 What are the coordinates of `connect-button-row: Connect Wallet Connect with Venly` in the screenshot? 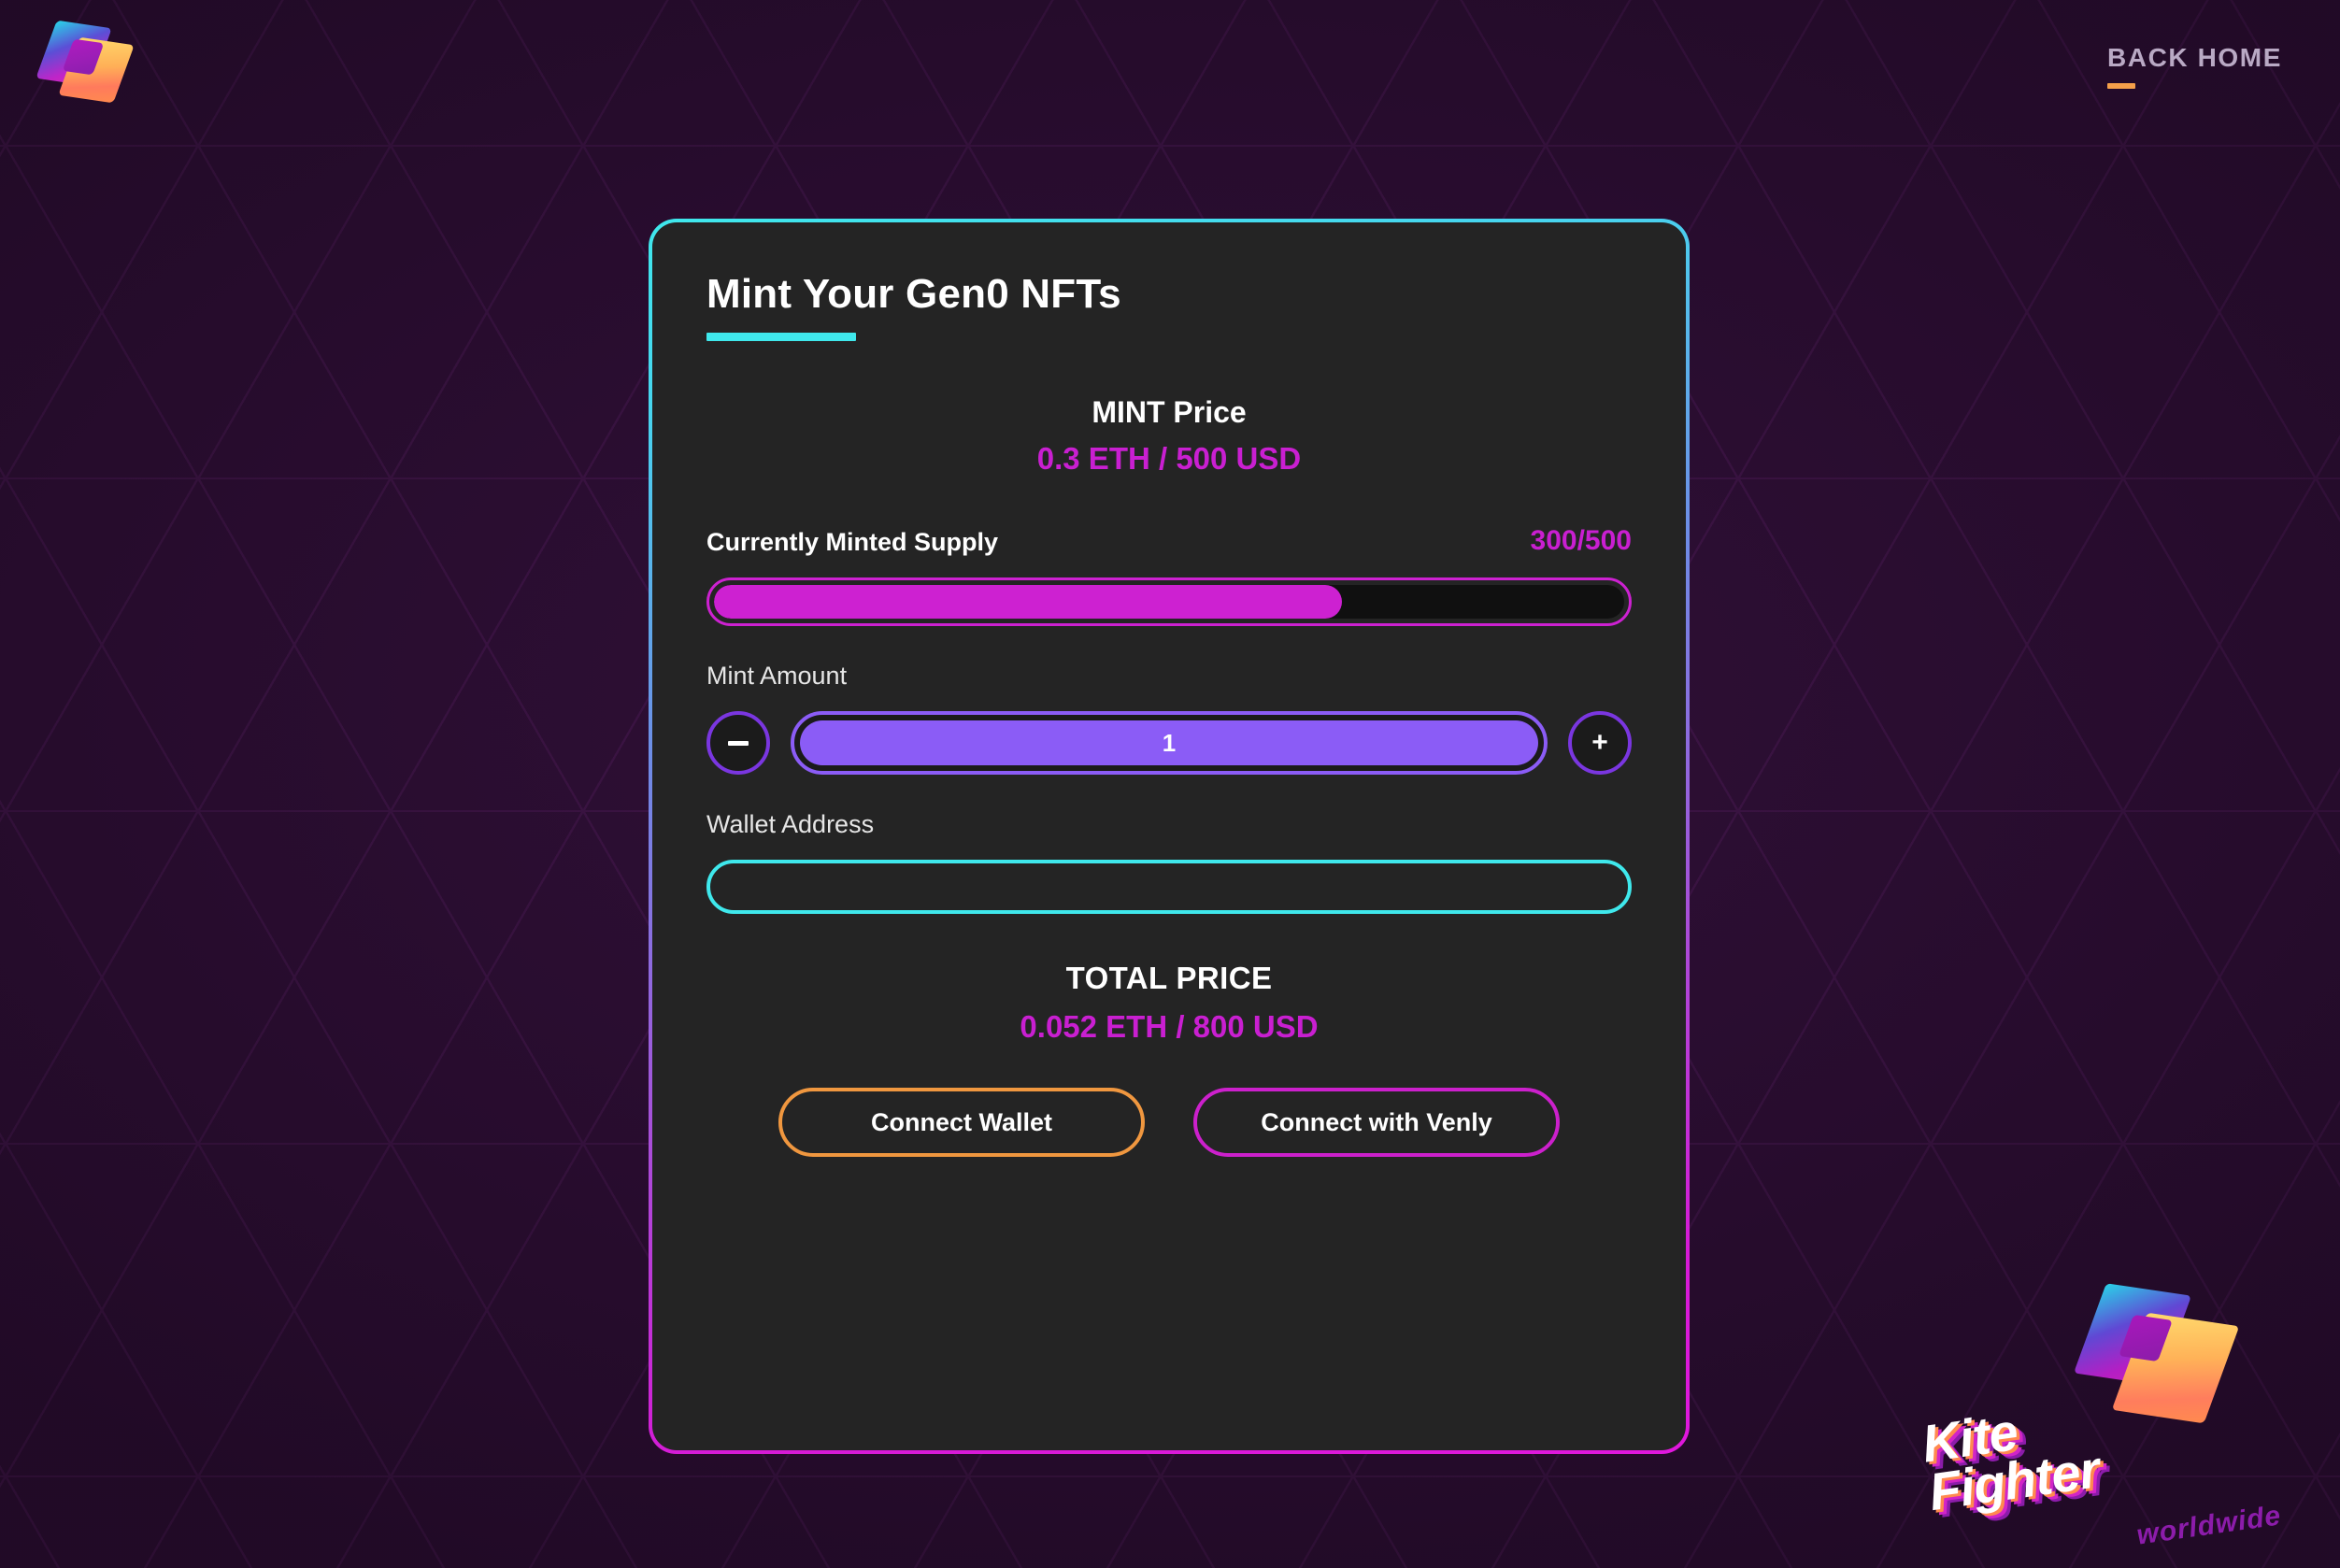 It's located at (1169, 1123).